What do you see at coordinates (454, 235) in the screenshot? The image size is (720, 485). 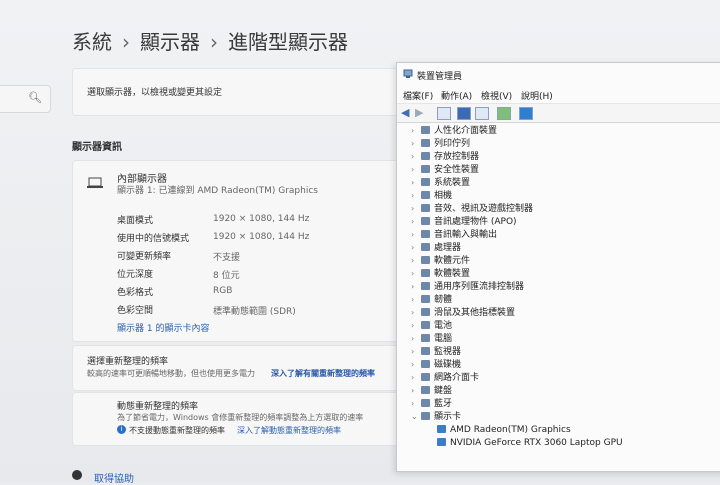 I see `device-category: › 音訊輸入與輸出` at bounding box center [454, 235].